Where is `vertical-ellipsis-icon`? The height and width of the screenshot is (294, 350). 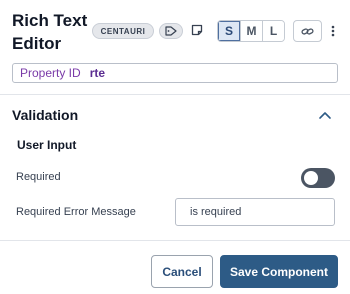
vertical-ellipsis-icon is located at coordinates (333, 31).